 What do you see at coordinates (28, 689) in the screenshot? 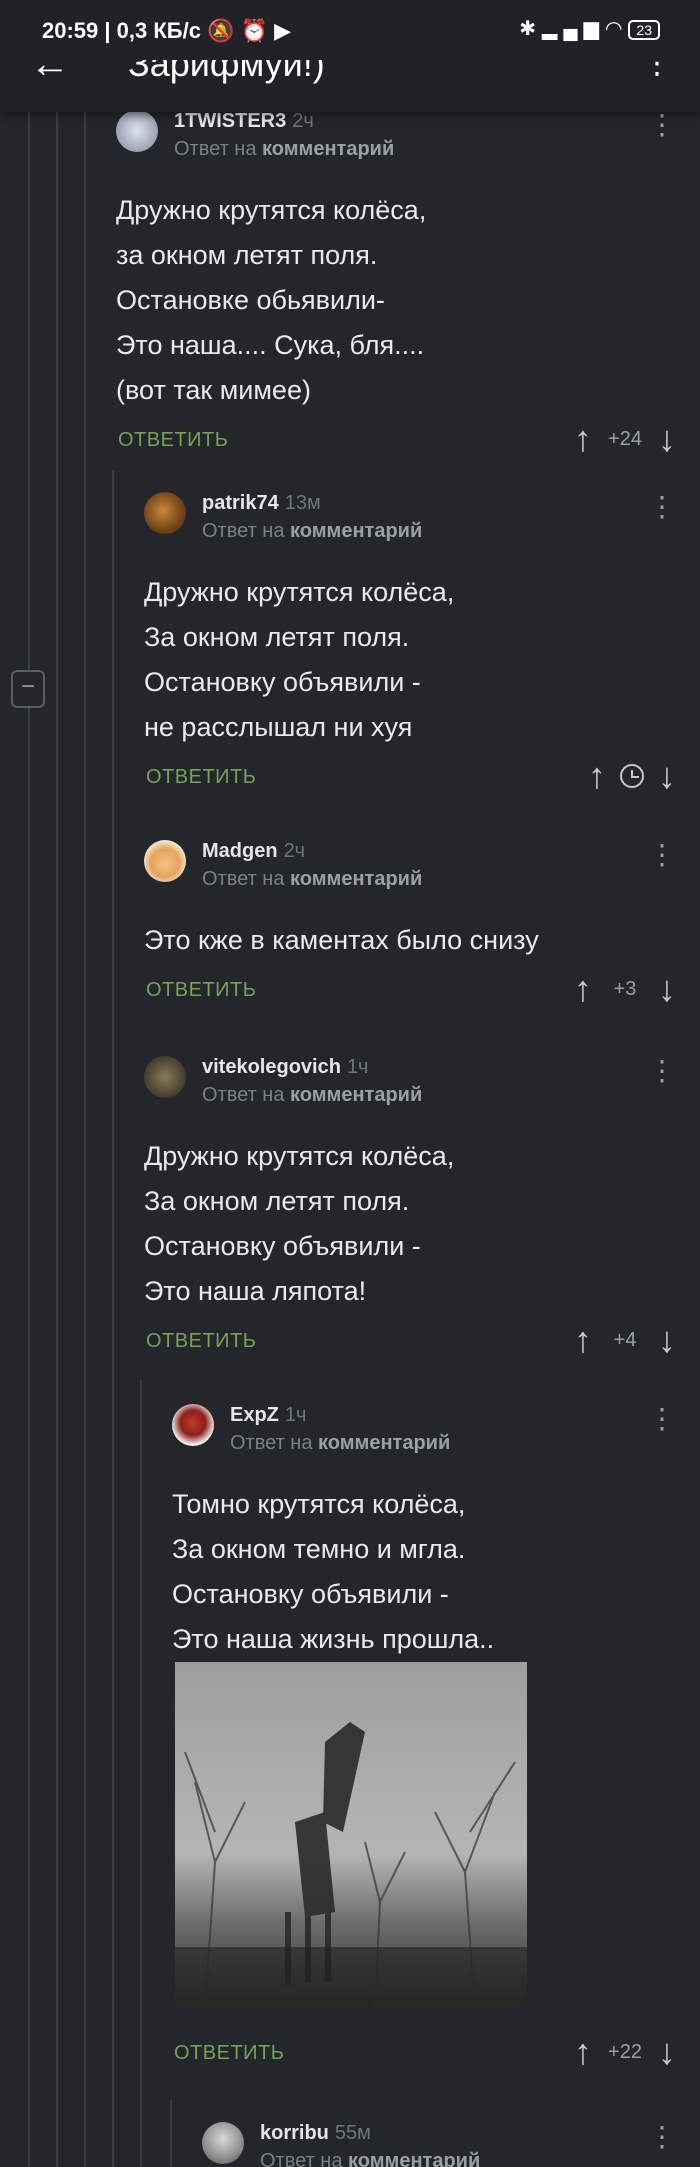
I see `collapse-thread-button: −` at bounding box center [28, 689].